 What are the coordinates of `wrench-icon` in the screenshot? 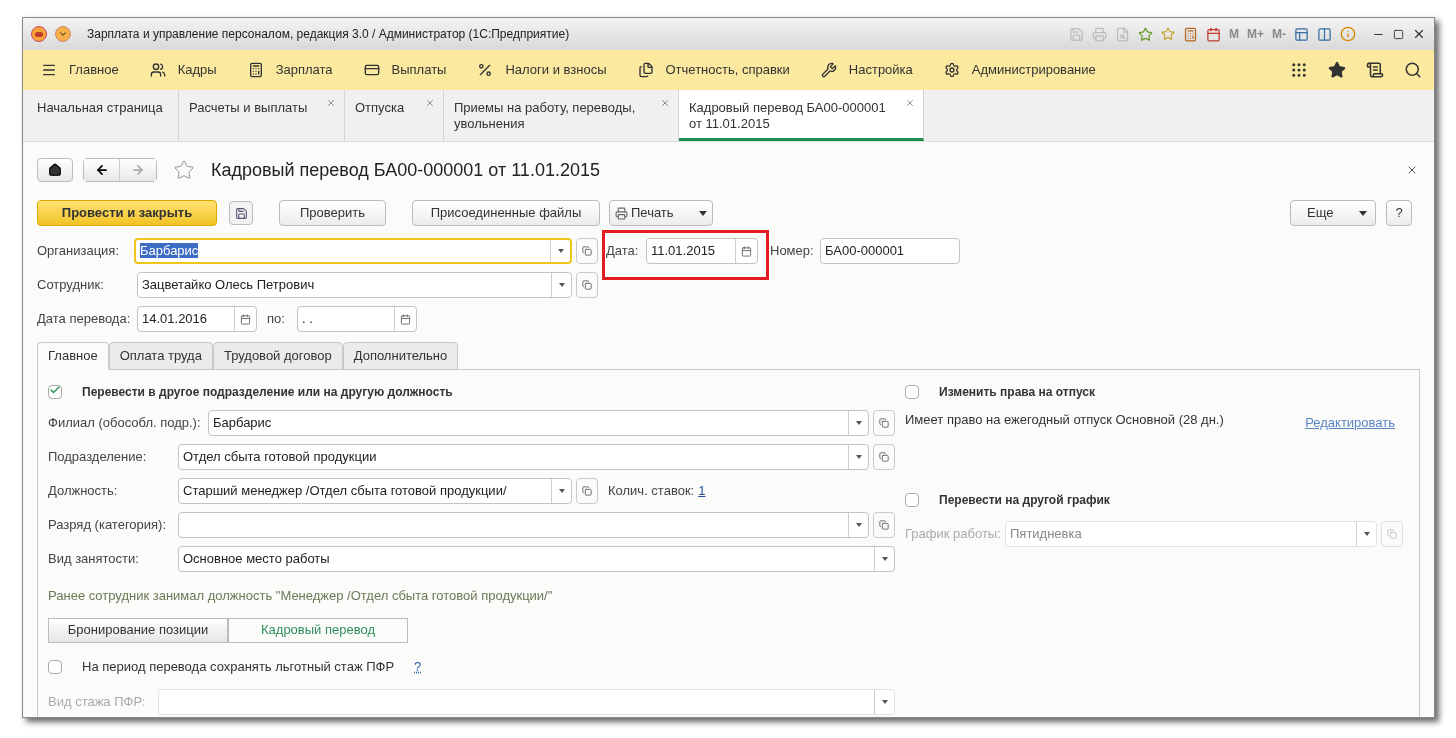 It's located at (828, 70).